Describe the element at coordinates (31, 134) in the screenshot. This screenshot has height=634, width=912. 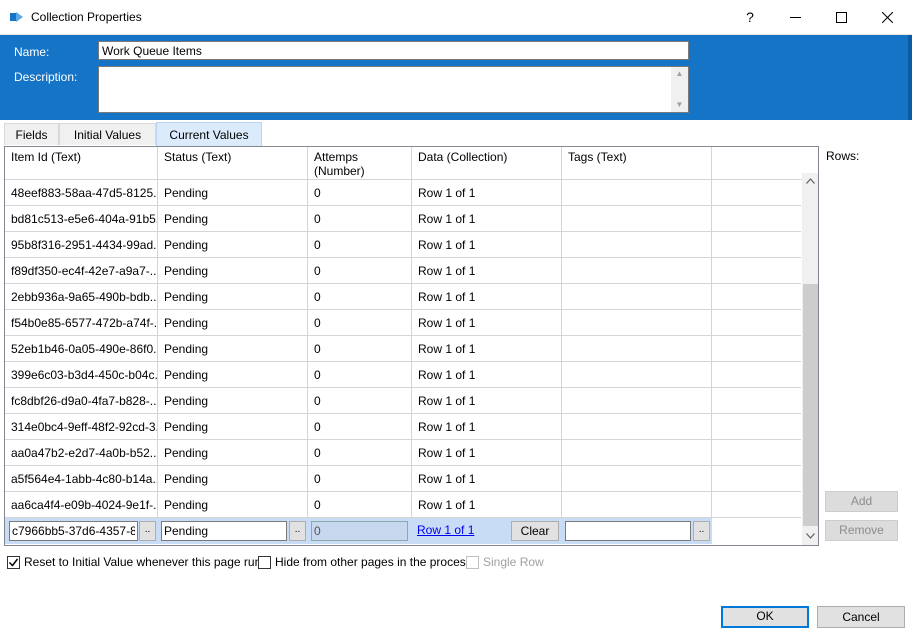
I see `tab-fields: Fields` at that location.